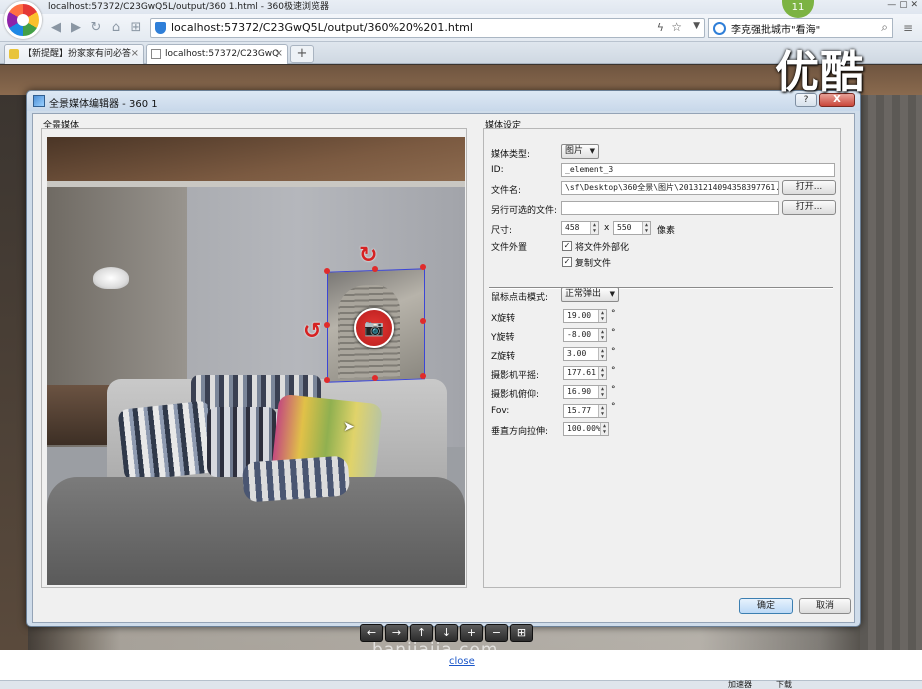 Image resolution: width=922 pixels, height=689 pixels. I want to click on camera-tilt-value: 16.90, so click(579, 391).